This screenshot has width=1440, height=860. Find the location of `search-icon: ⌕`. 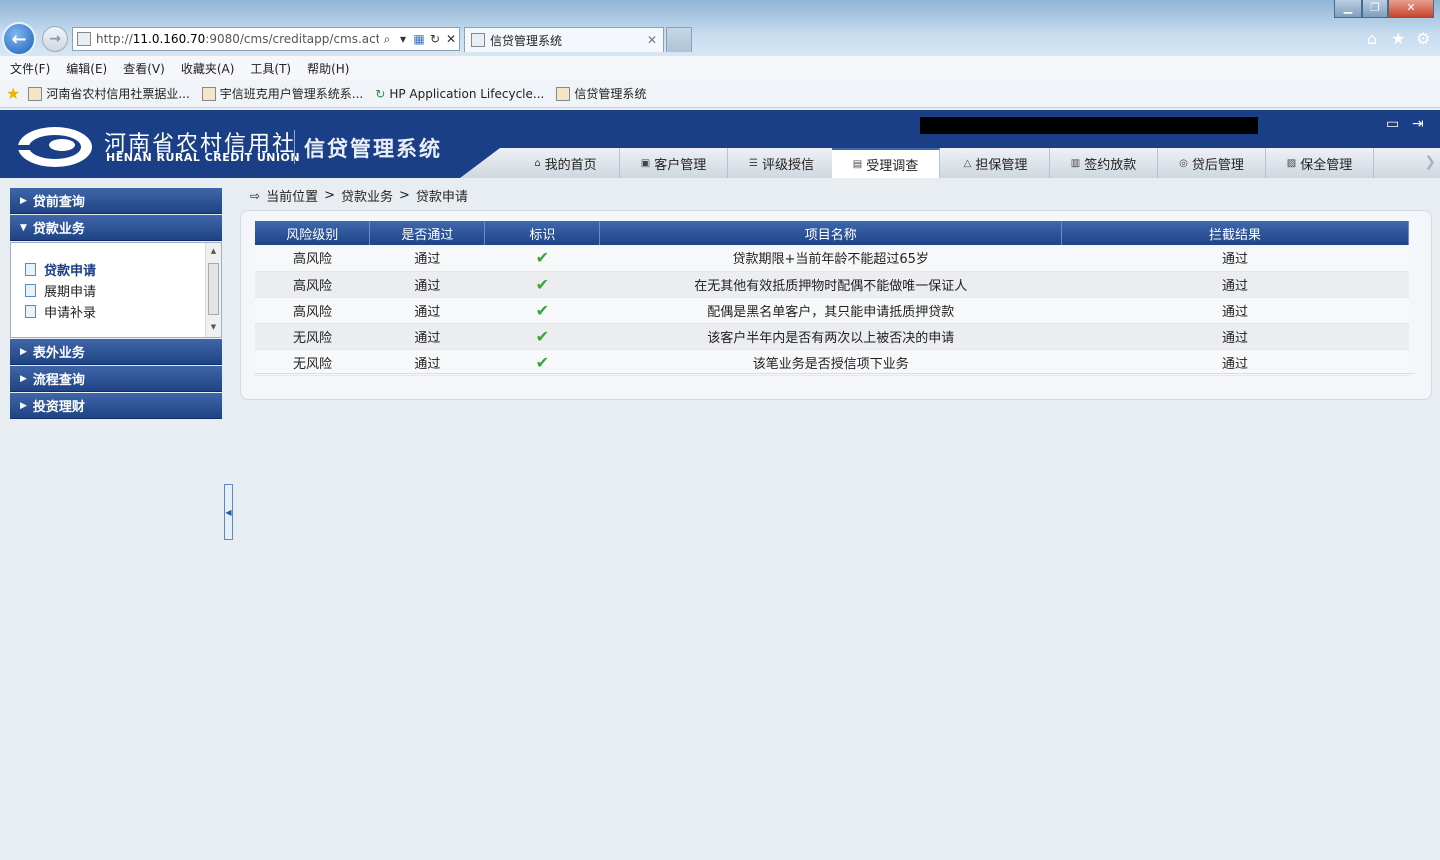

search-icon: ⌕ is located at coordinates (387, 39).